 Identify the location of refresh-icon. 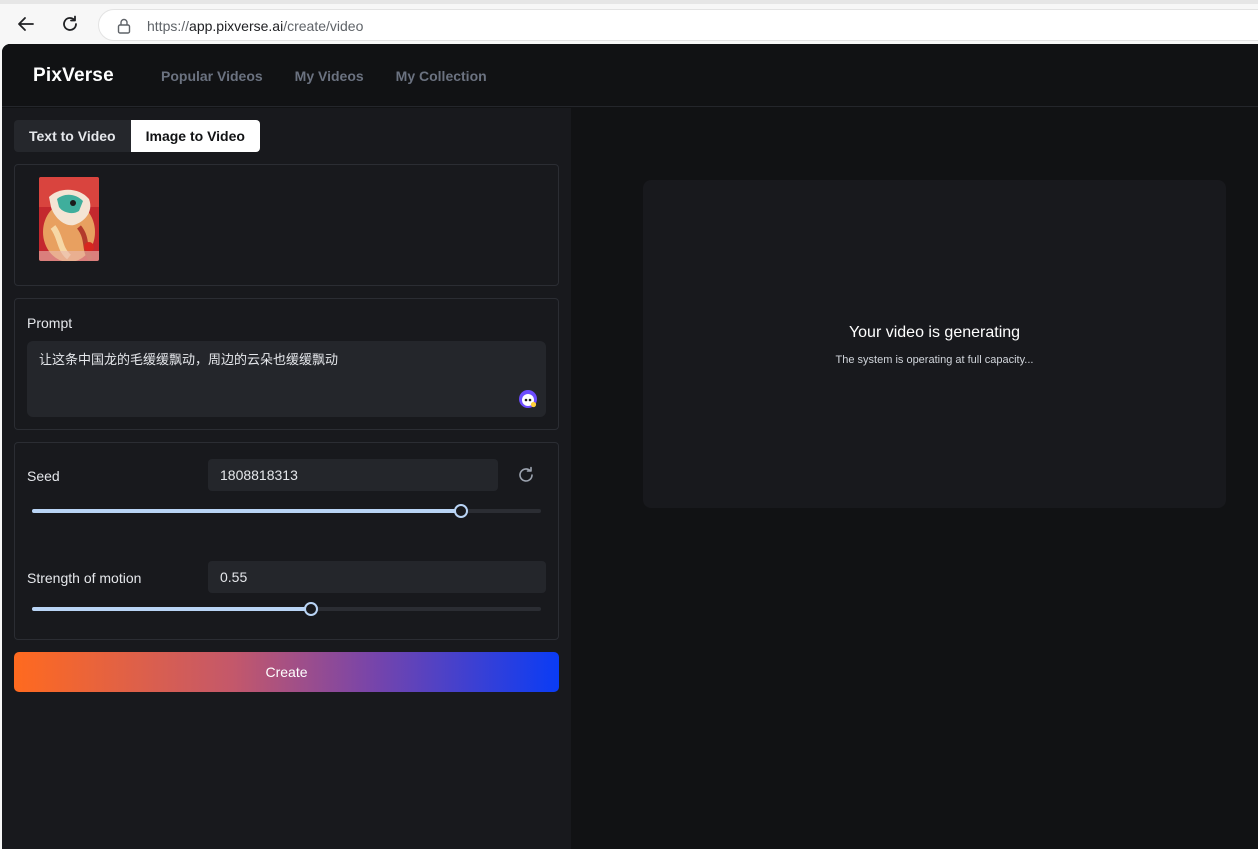
(526, 475).